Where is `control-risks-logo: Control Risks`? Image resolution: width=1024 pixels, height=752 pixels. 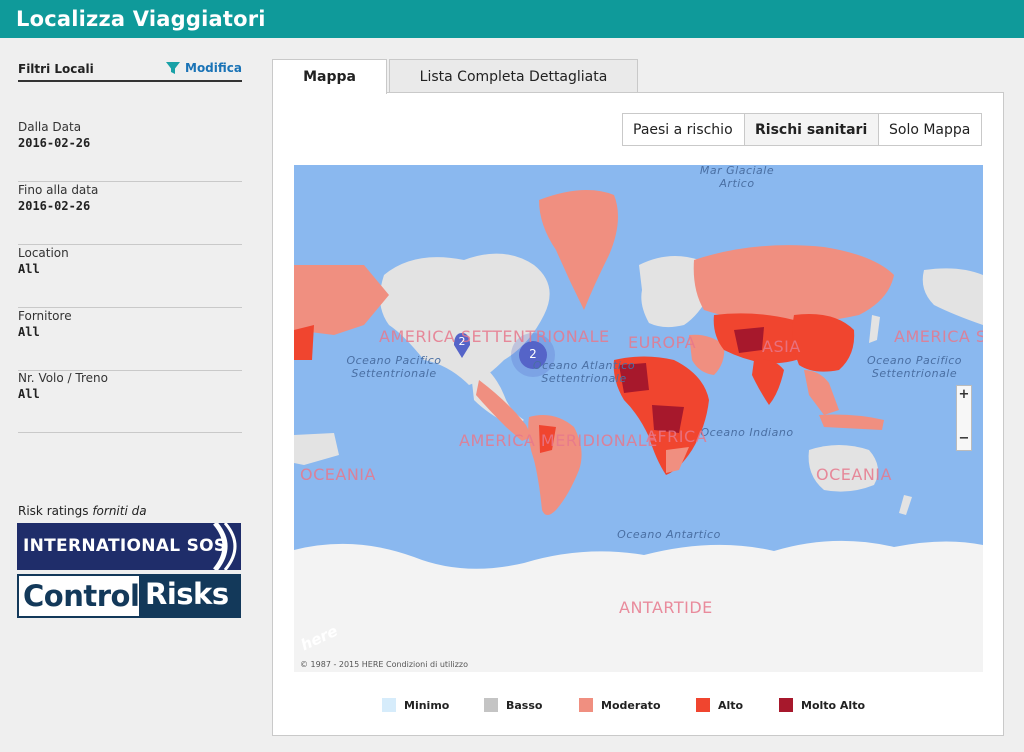 control-risks-logo: Control Risks is located at coordinates (129, 596).